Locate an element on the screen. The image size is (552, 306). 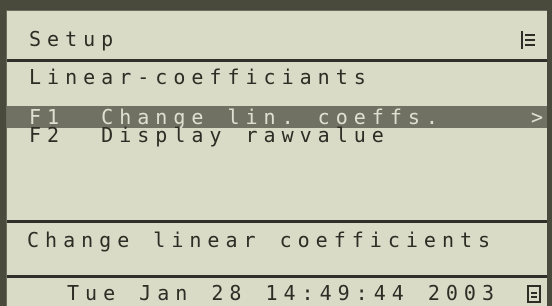
screen-title: Setup is located at coordinates (74, 39).